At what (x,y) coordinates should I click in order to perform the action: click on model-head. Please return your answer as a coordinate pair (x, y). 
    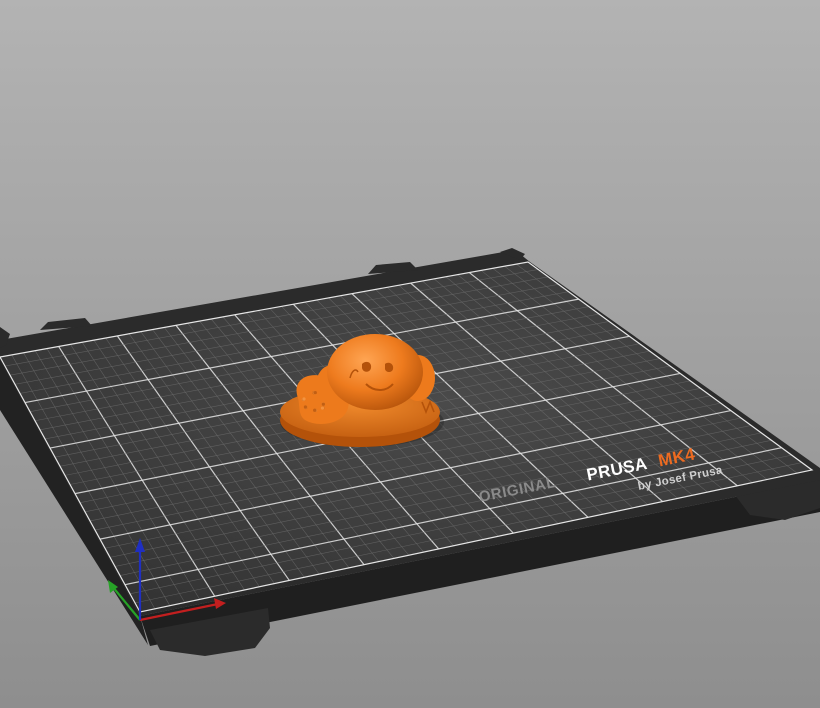
    Looking at the image, I should click on (375, 372).